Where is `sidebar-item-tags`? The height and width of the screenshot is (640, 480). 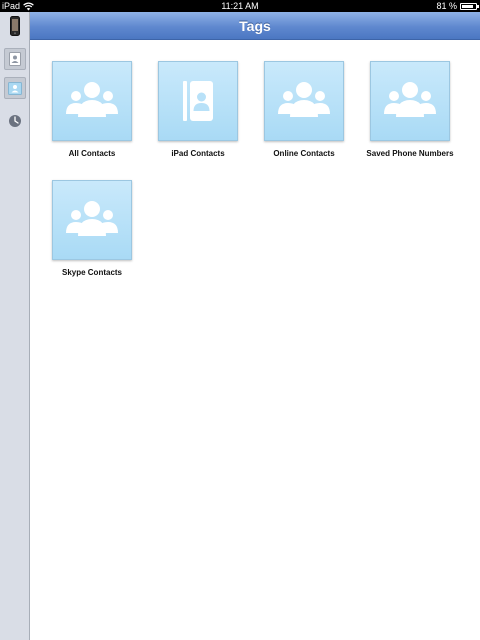 sidebar-item-tags is located at coordinates (15, 88).